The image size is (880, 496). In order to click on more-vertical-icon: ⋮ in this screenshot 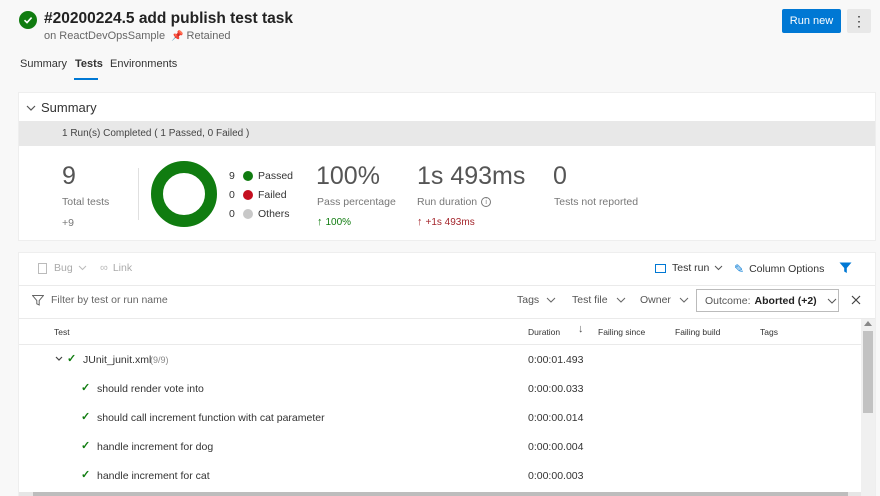, I will do `click(859, 20)`.